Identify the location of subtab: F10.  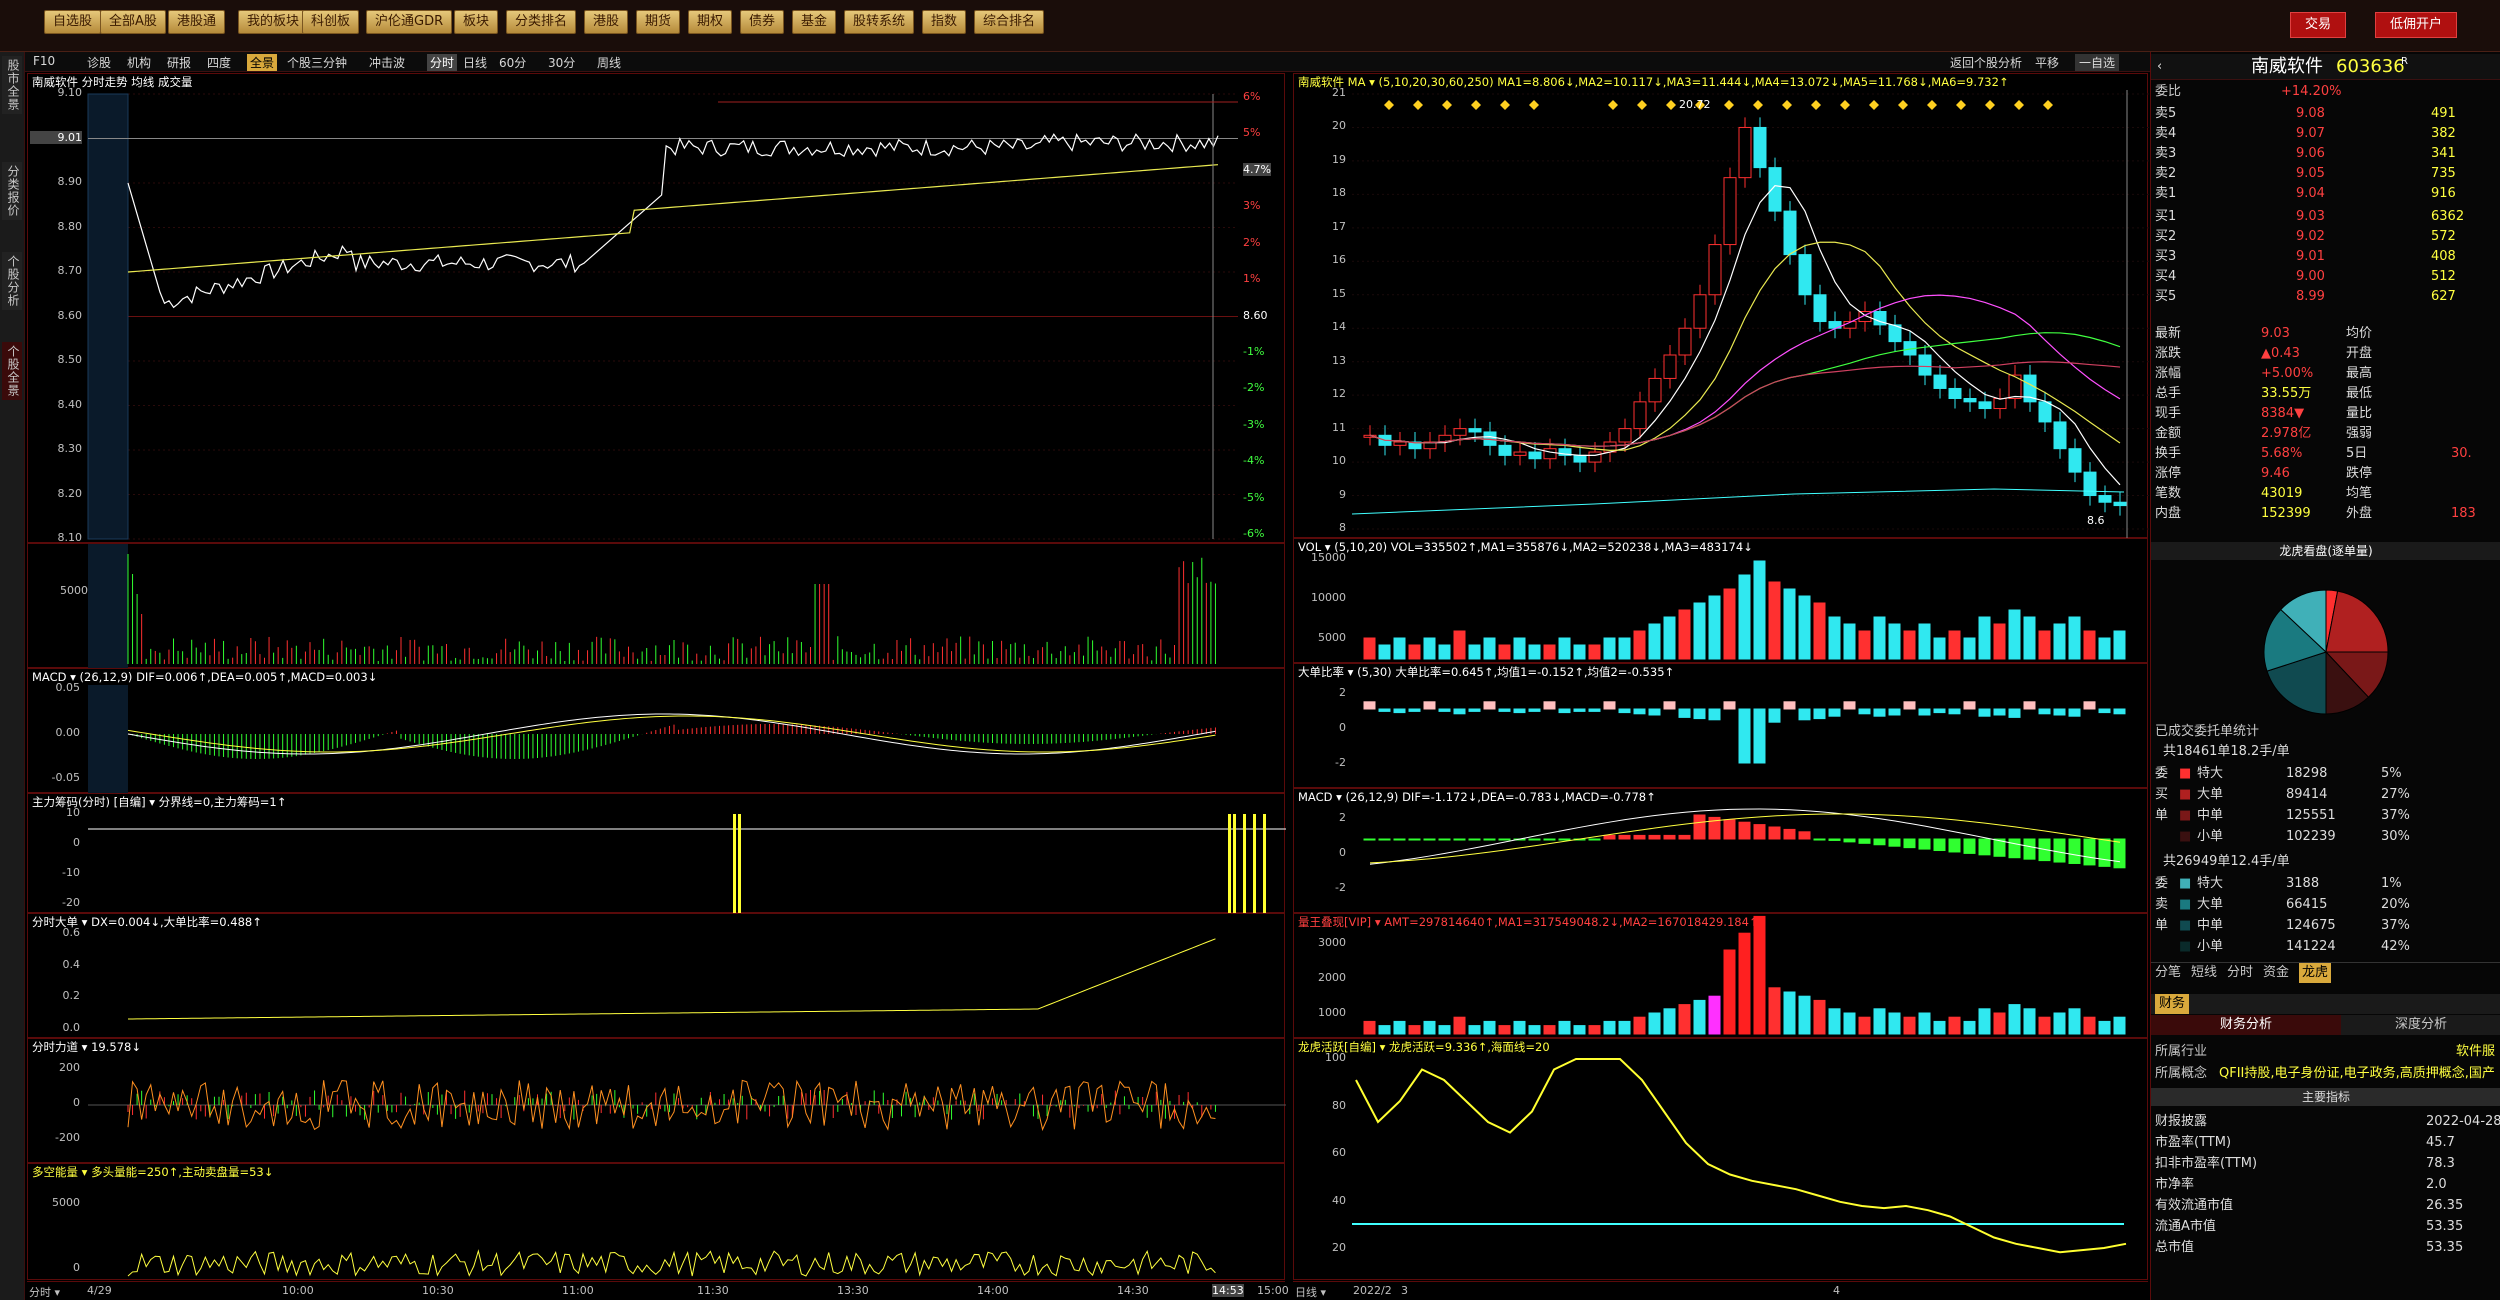
(44, 61).